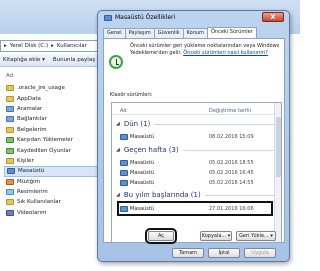  I want to click on group-header: ◢ Dün (1), so click(196, 124).